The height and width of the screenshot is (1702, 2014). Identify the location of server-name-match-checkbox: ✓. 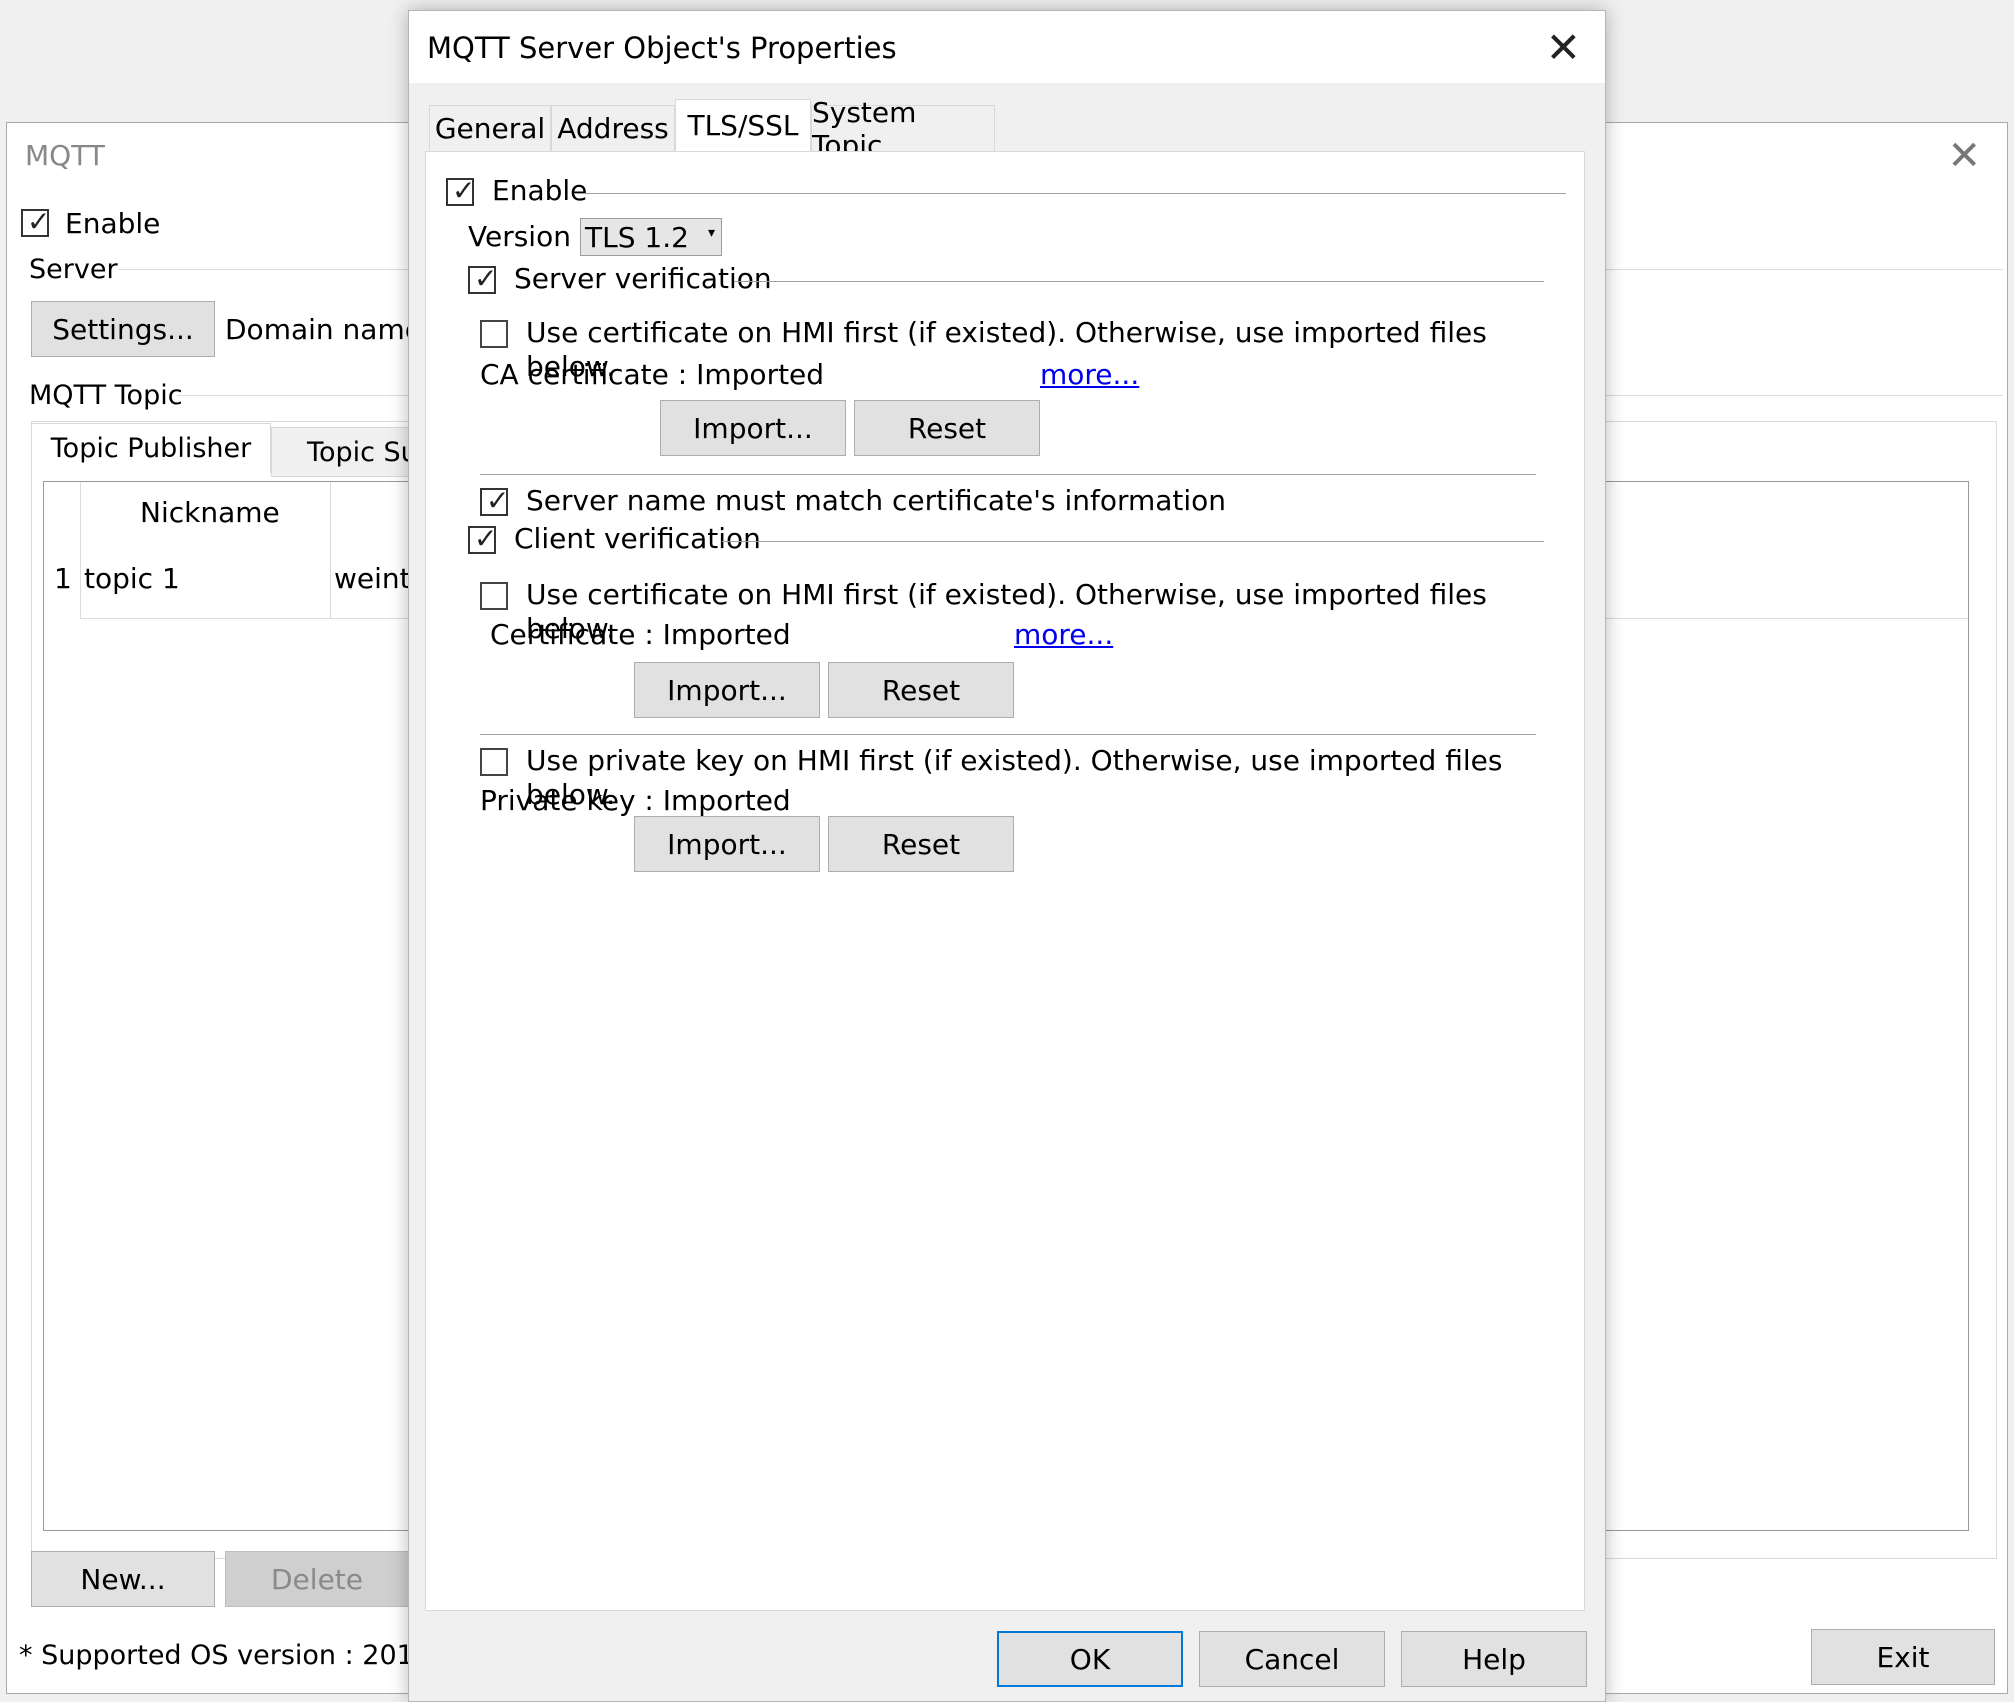
(494, 500).